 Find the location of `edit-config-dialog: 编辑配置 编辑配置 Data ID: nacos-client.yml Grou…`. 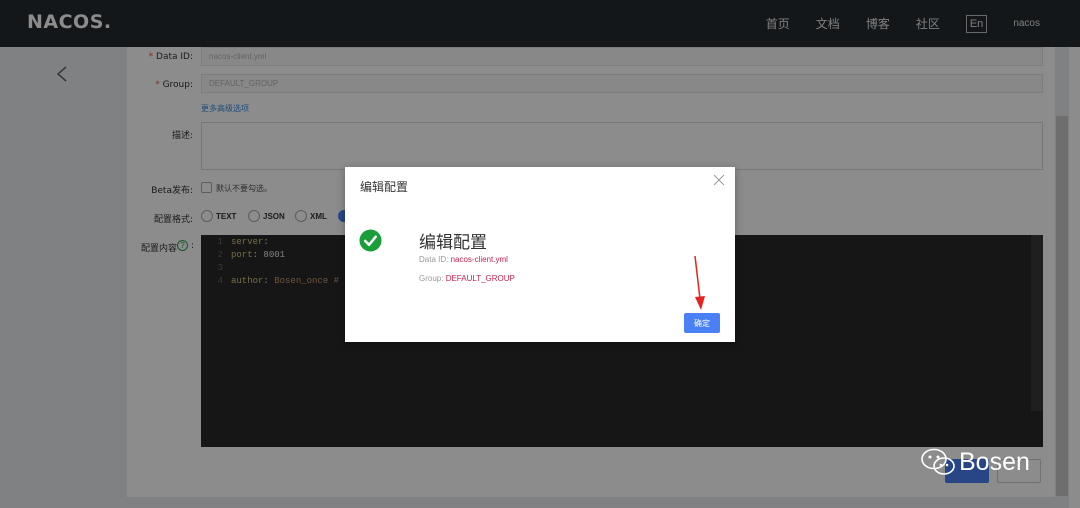

edit-config-dialog: 编辑配置 编辑配置 Data ID: nacos-client.yml Grou… is located at coordinates (540, 254).